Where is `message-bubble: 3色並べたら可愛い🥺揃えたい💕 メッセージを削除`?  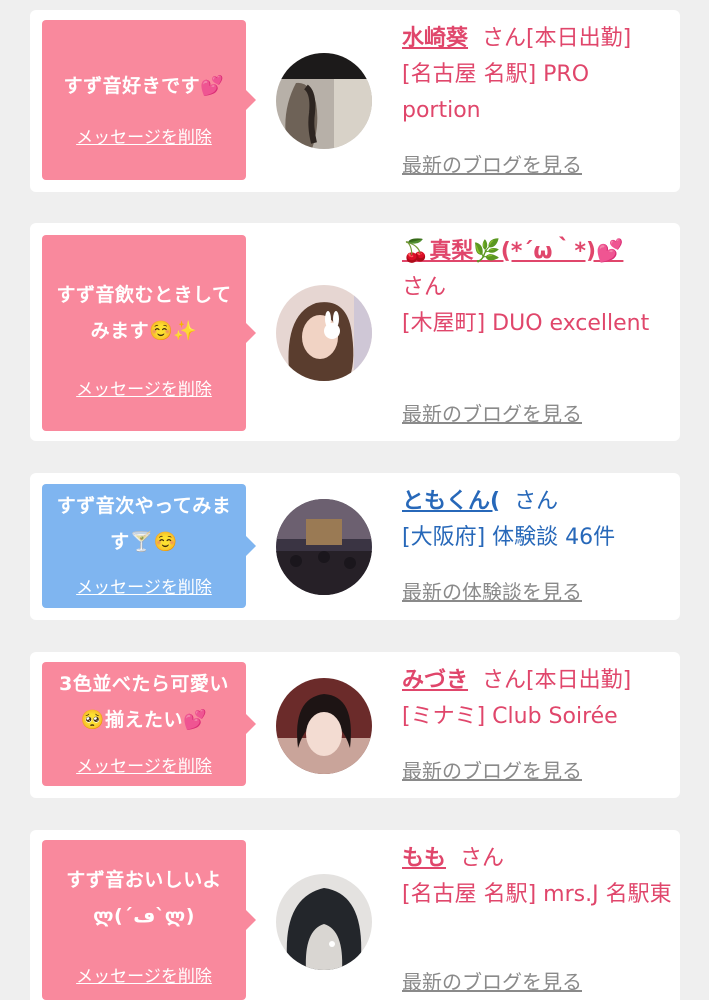
message-bubble: 3色並べたら可愛い🥺揃えたい💕 メッセージを削除 is located at coordinates (149, 724).